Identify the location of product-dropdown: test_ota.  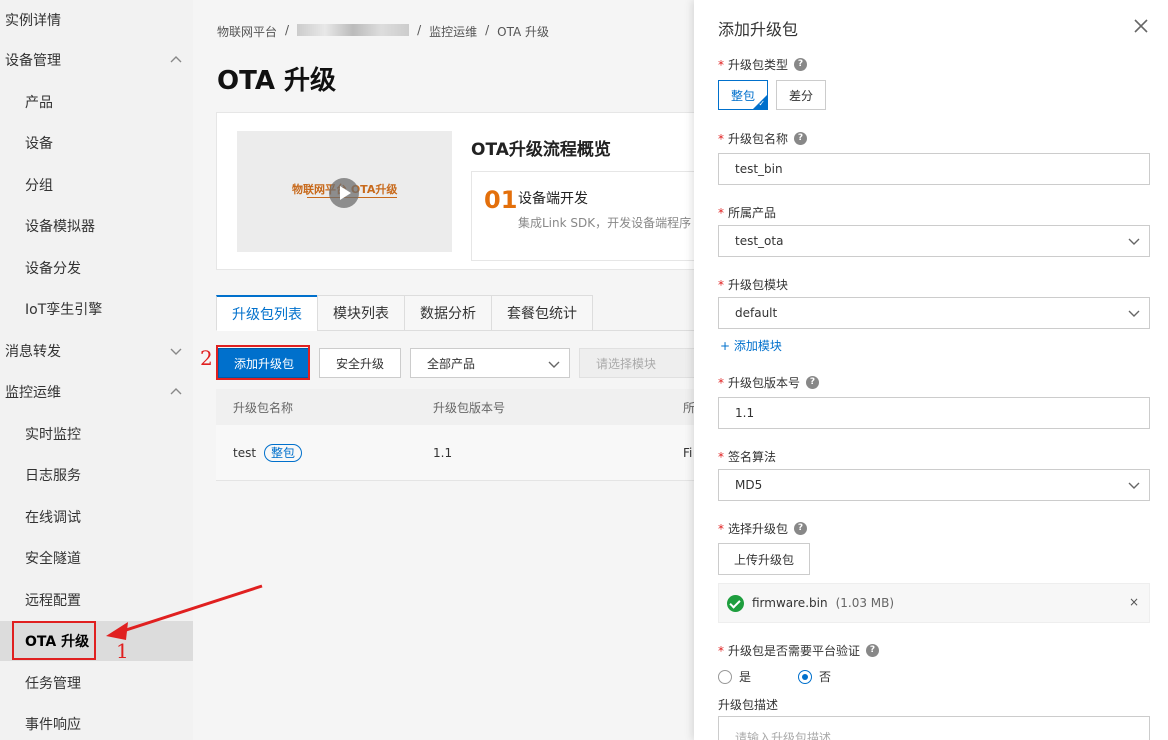
(934, 241).